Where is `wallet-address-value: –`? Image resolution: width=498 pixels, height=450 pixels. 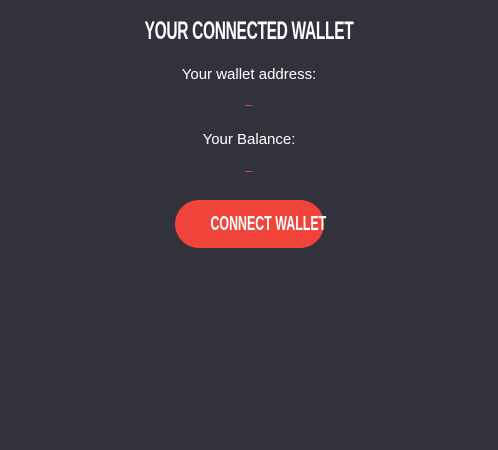 wallet-address-value: – is located at coordinates (249, 104).